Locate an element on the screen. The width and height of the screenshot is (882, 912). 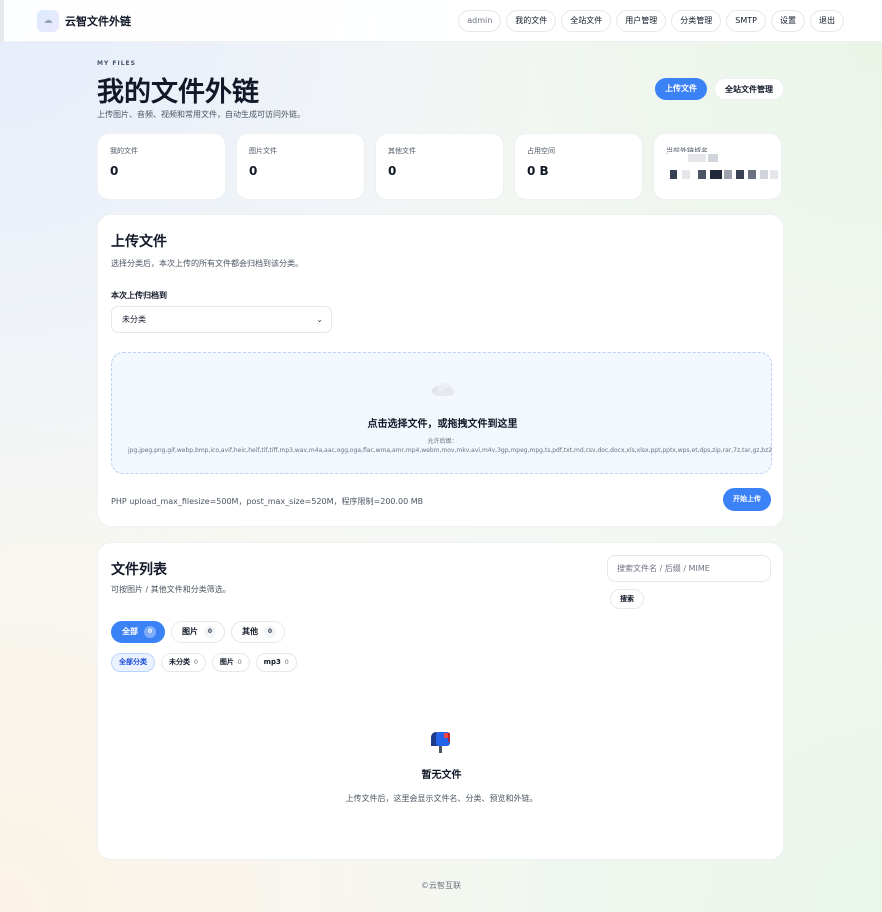
footer-copyright: ©云智互联 is located at coordinates (441, 885).